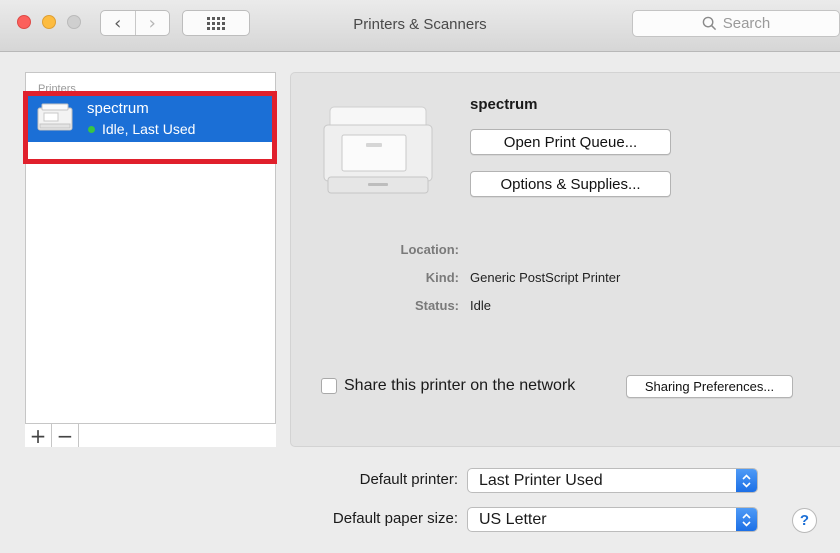 This screenshot has width=840, height=553. Describe the element at coordinates (118, 108) in the screenshot. I see `printer-item-name: spectrum` at that location.